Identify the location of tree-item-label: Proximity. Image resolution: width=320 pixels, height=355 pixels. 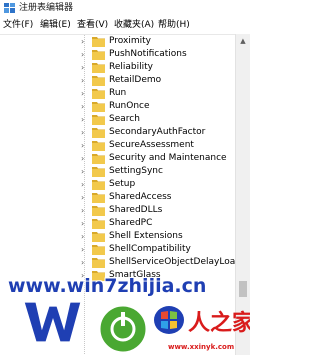
(130, 41).